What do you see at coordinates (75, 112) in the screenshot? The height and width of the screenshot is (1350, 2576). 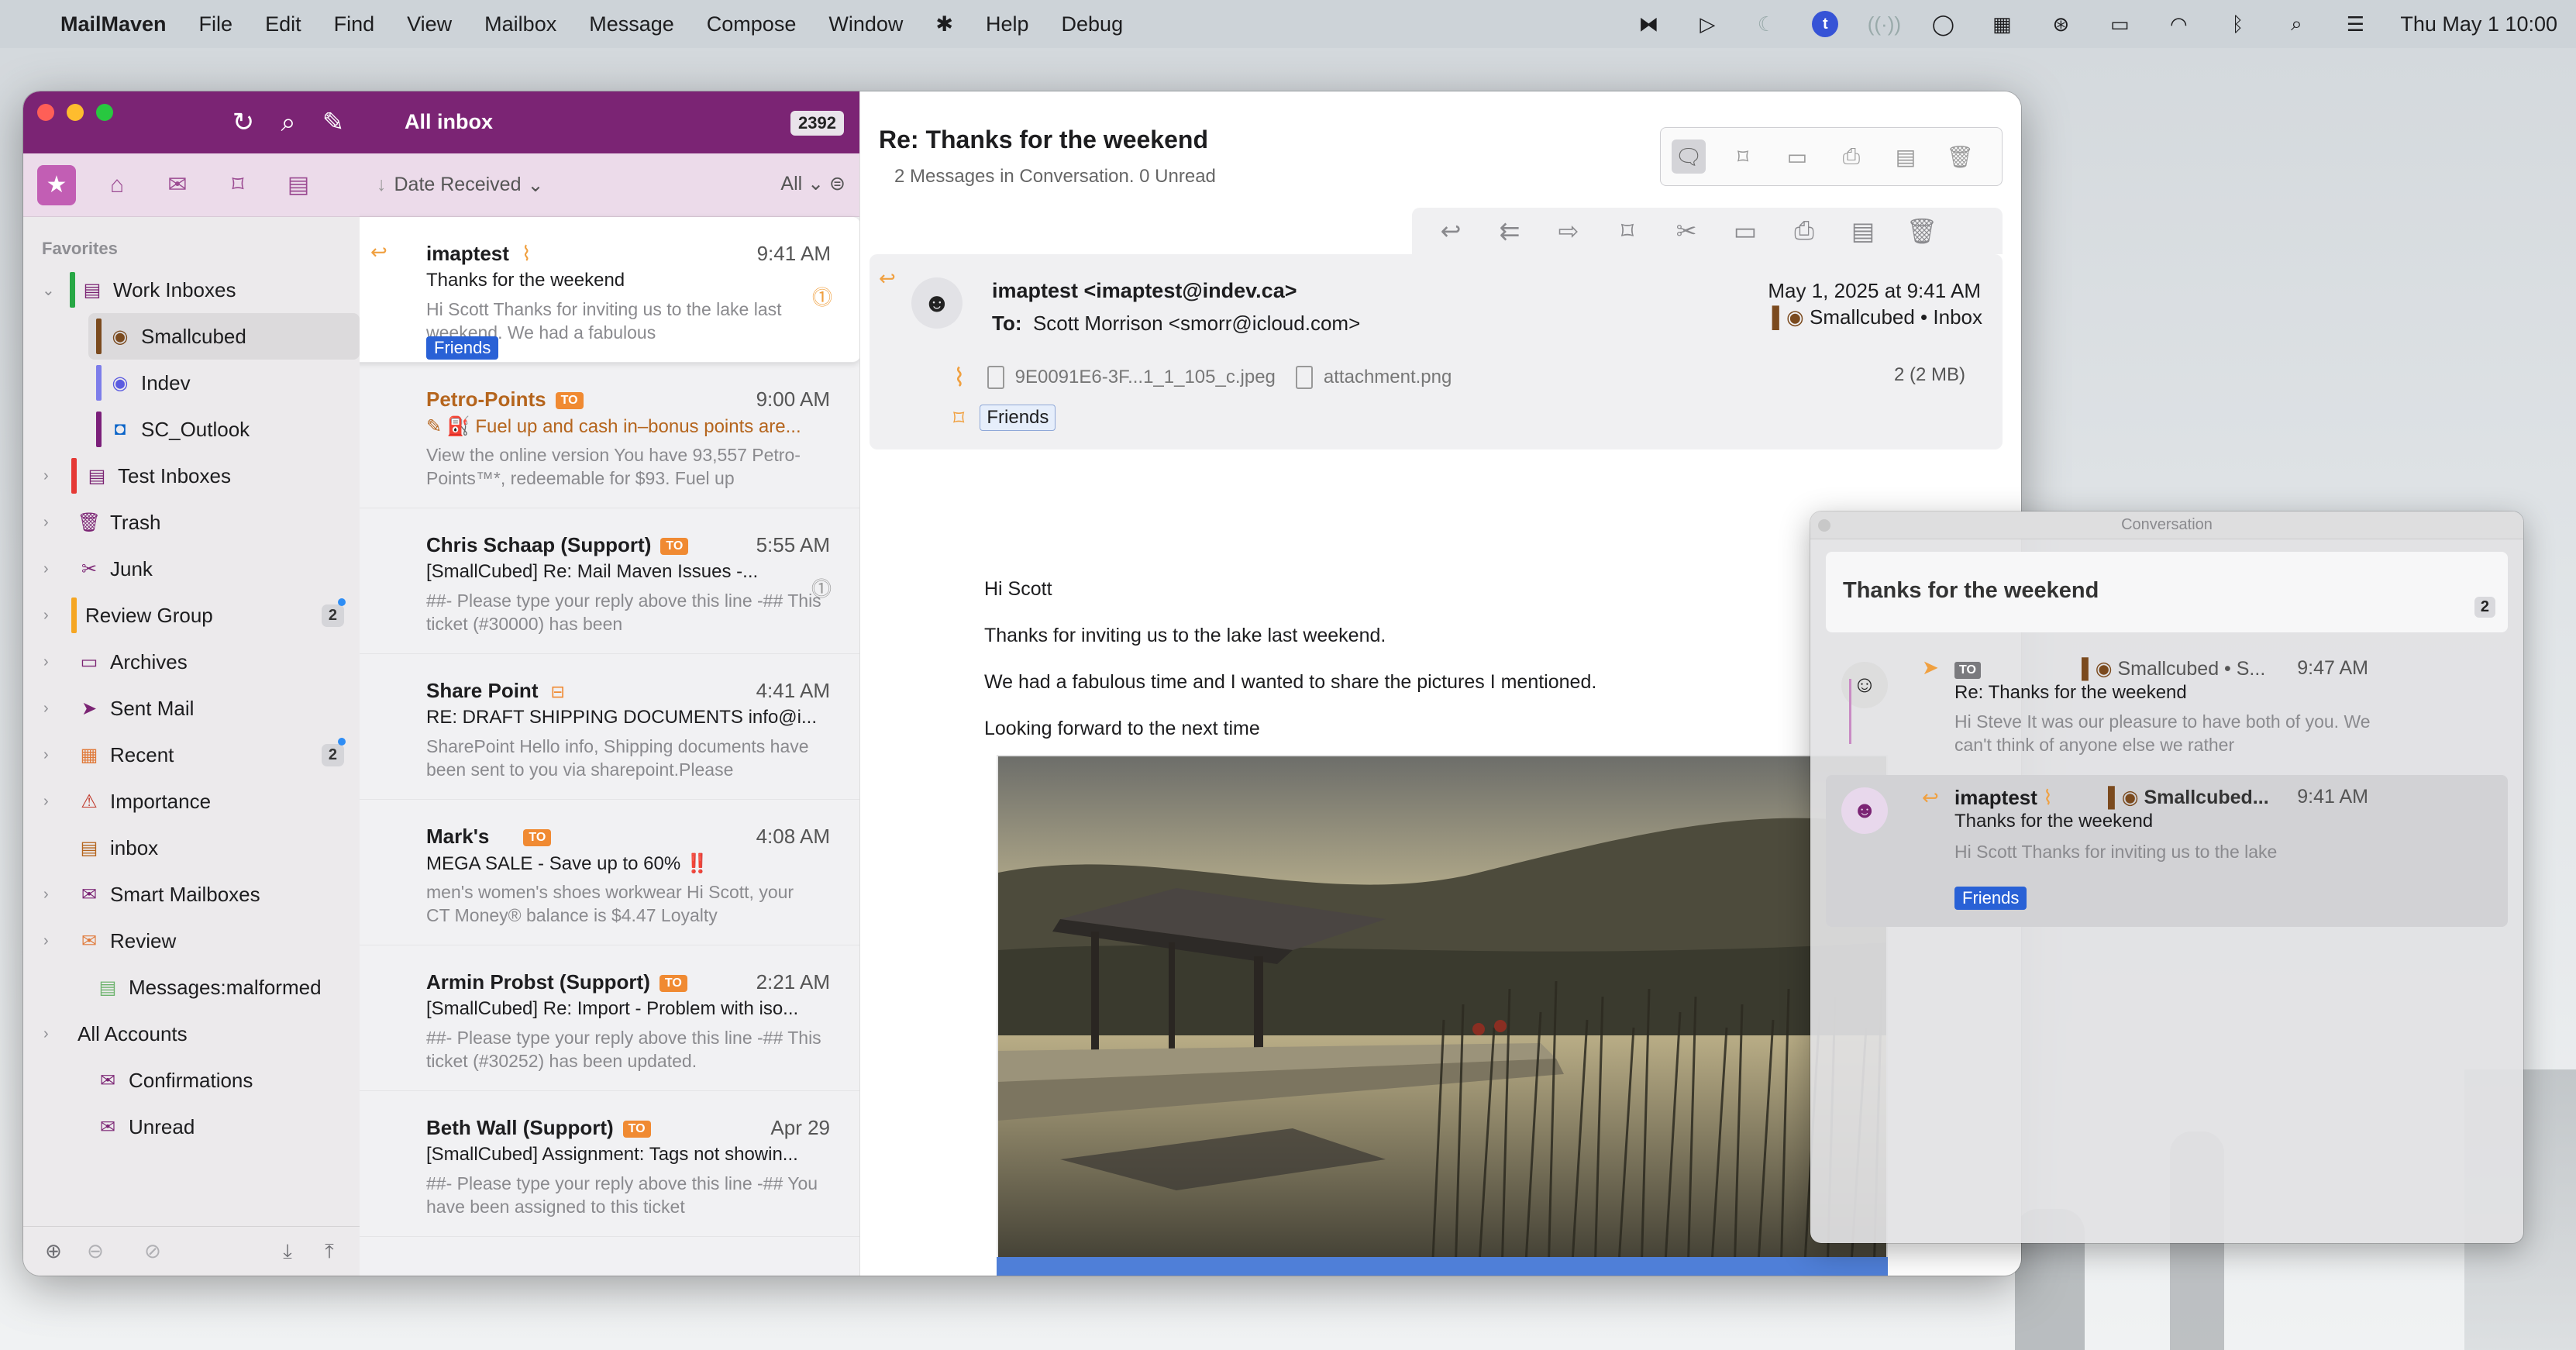 I see `minimize-window-button` at bounding box center [75, 112].